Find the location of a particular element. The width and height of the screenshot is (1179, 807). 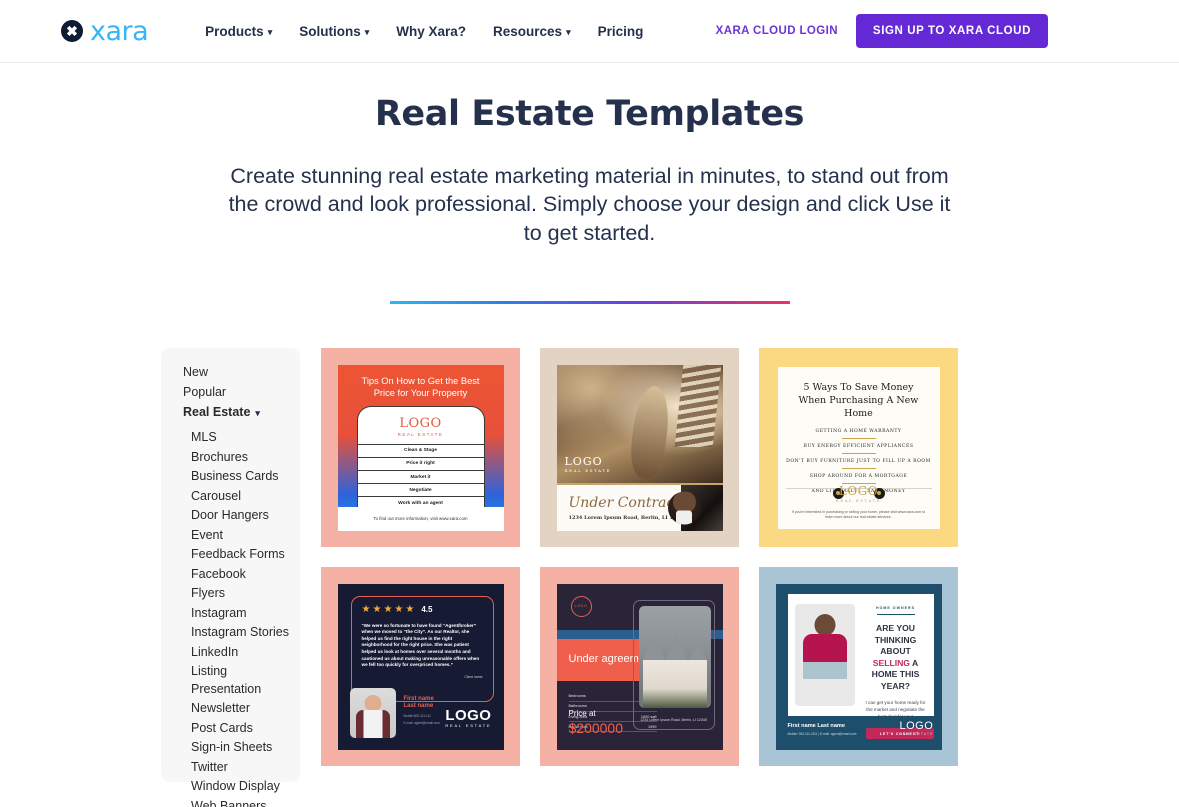

sidebar-item-carousel: Carousel is located at coordinates (245, 497).